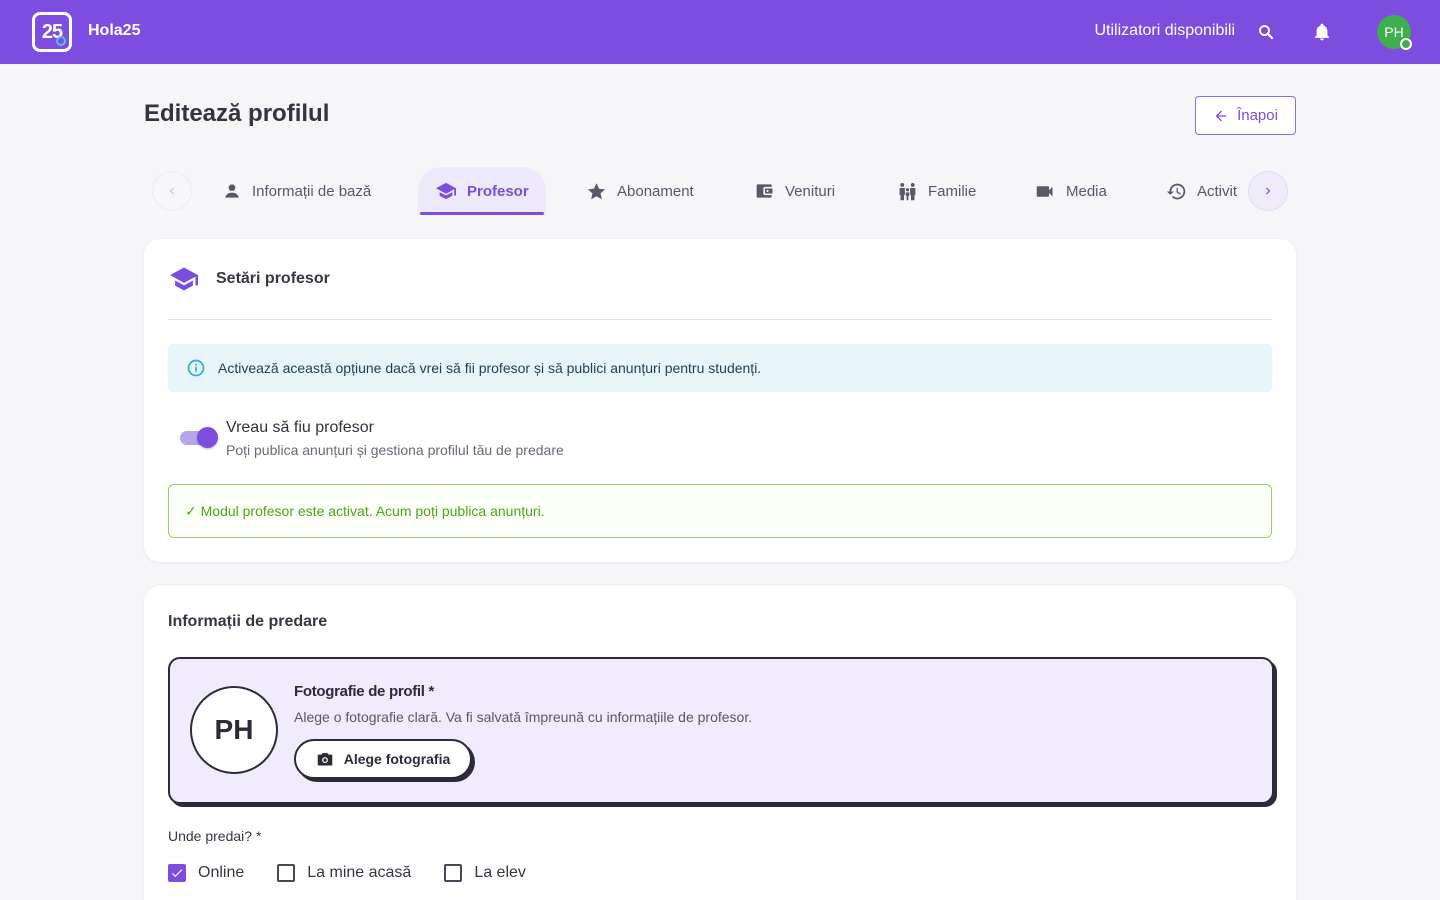  I want to click on person-icon, so click(232, 191).